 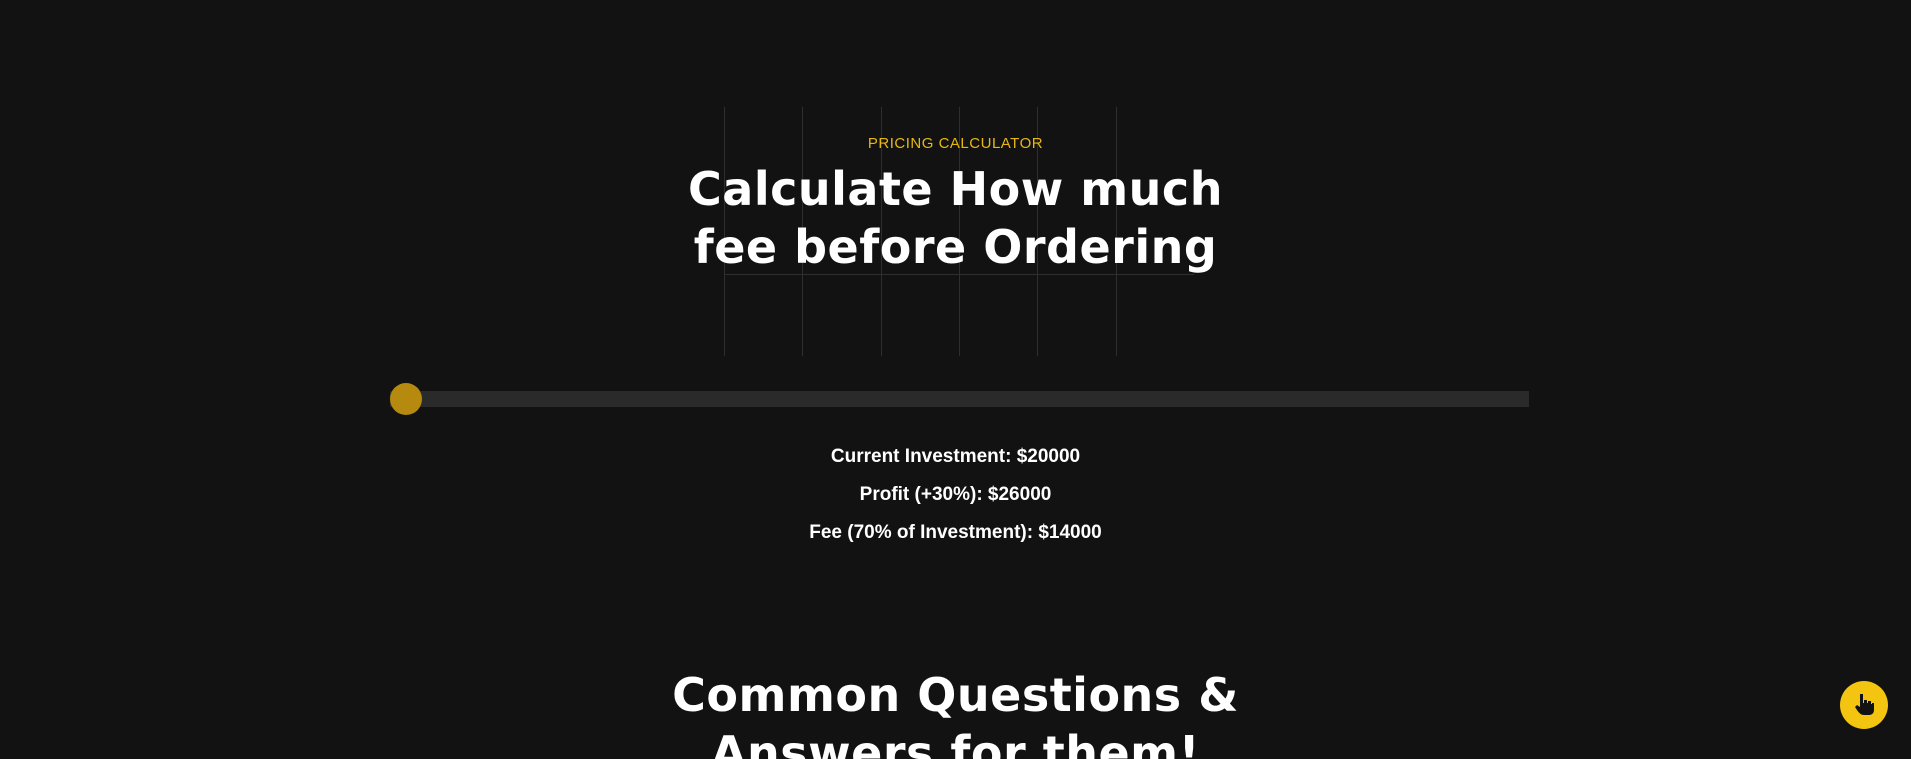 I want to click on fee-text: Fee (70% of Investment): $14000, so click(x=955, y=532).